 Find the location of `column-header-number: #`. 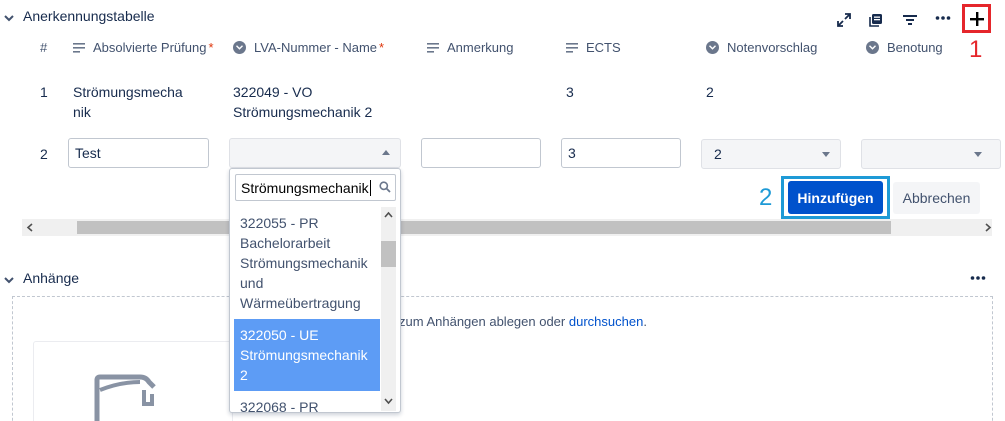

column-header-number: # is located at coordinates (44, 47).